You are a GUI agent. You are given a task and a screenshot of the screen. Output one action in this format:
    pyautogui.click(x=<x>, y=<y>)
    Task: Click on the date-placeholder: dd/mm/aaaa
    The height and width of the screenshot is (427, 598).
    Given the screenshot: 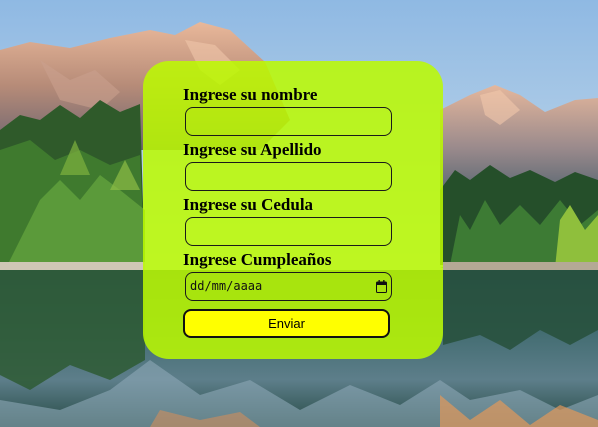 What is the action you would take?
    pyautogui.click(x=226, y=286)
    